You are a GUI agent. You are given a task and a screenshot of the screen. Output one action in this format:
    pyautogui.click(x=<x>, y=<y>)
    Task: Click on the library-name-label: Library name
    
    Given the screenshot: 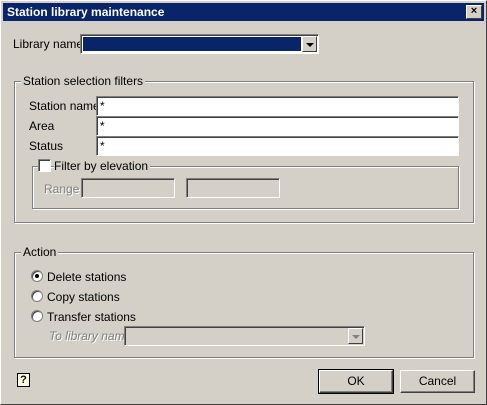 What is the action you would take?
    pyautogui.click(x=48, y=44)
    